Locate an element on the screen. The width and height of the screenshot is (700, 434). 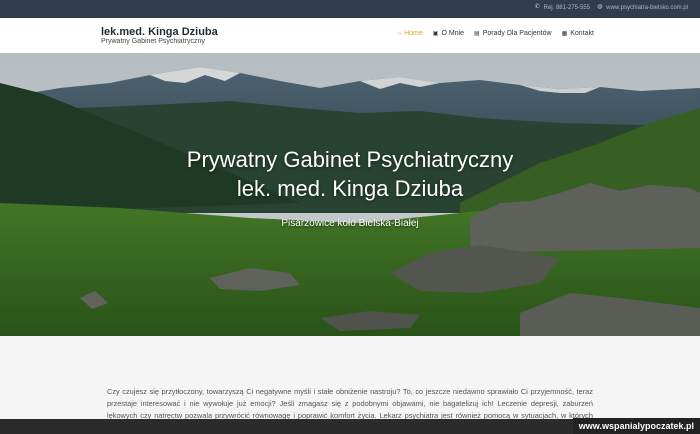
home-icon: ⌂ is located at coordinates (399, 33).